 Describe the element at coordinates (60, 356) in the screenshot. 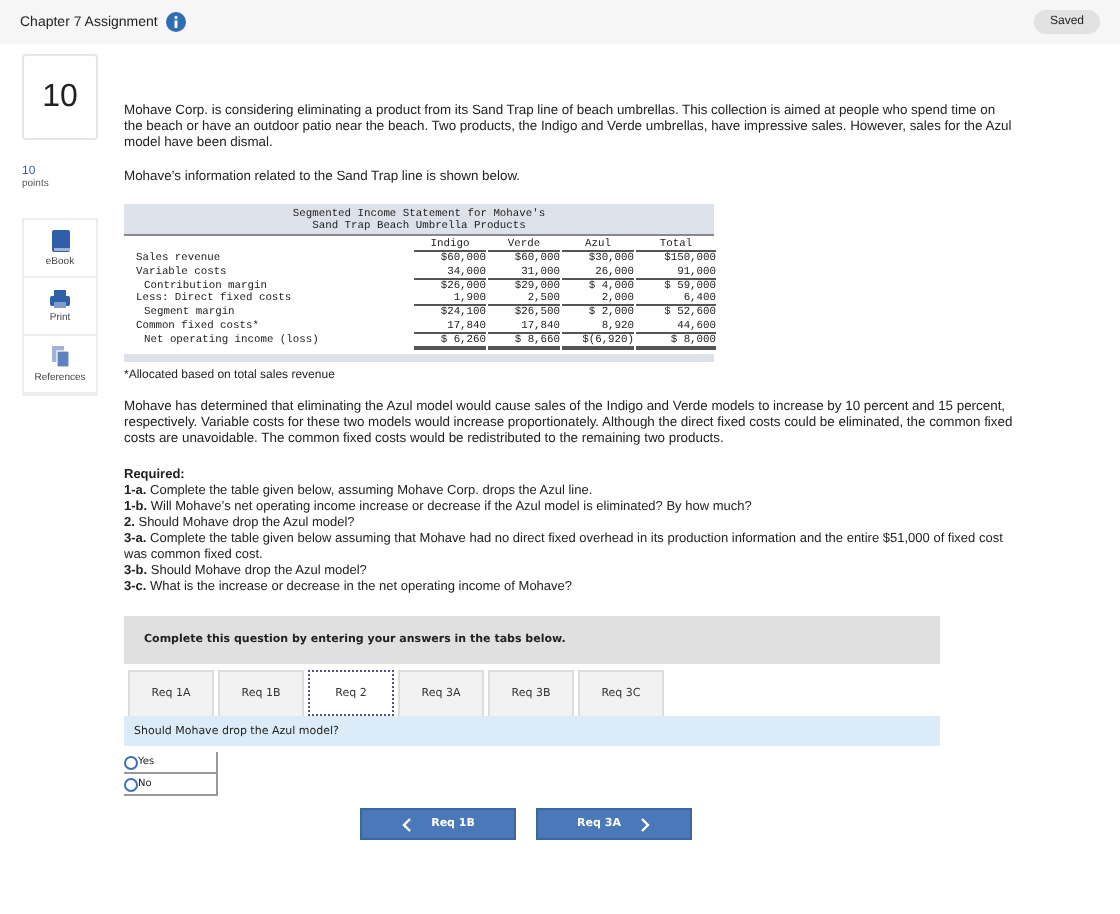

I see `documents-icon` at that location.